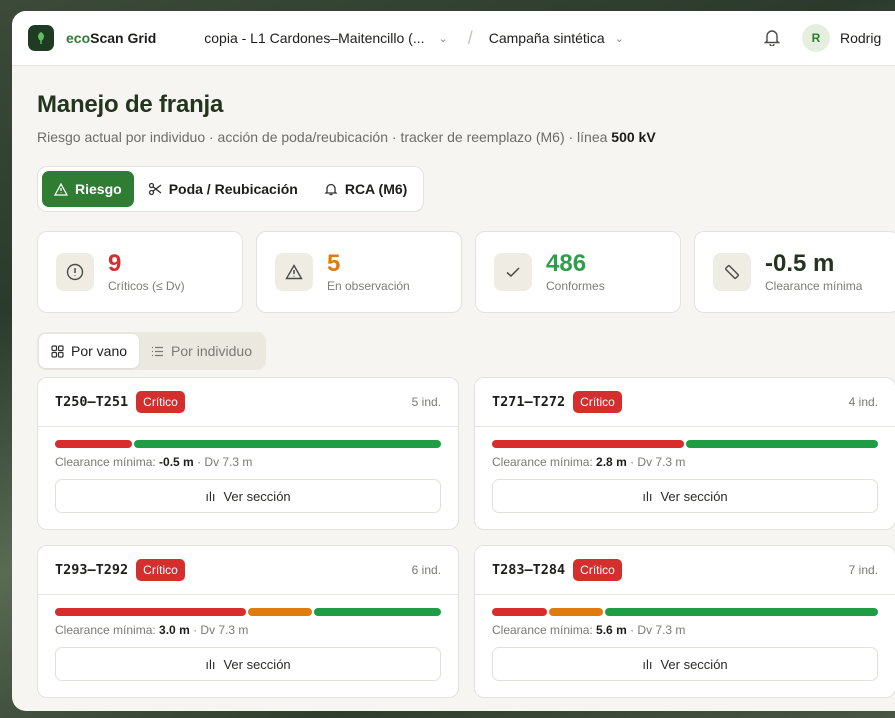 This screenshot has height=718, width=895. Describe the element at coordinates (92, 570) in the screenshot. I see `span-title: T293–T292` at that location.